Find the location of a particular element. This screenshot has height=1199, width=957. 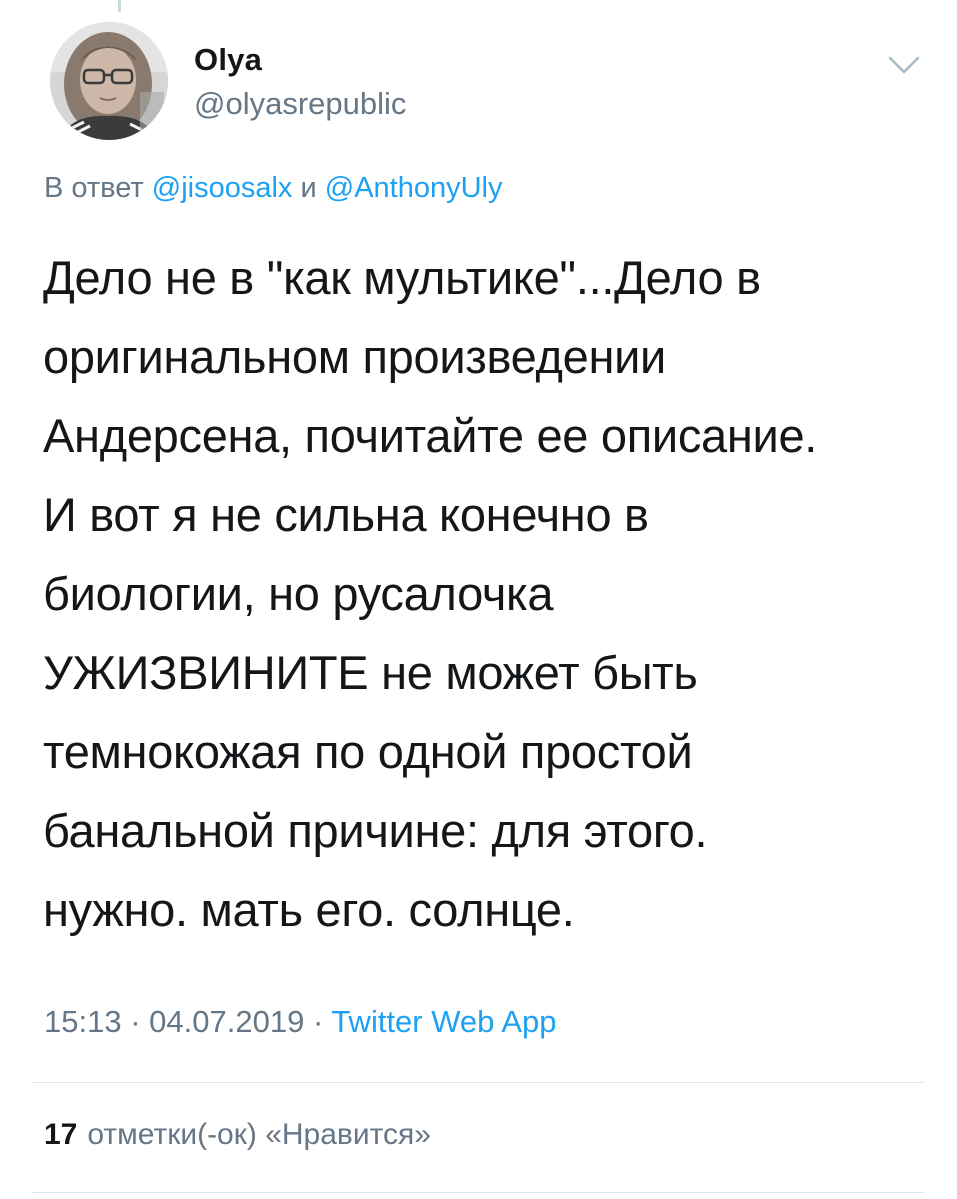

thread-connector-line is located at coordinates (119, 6).